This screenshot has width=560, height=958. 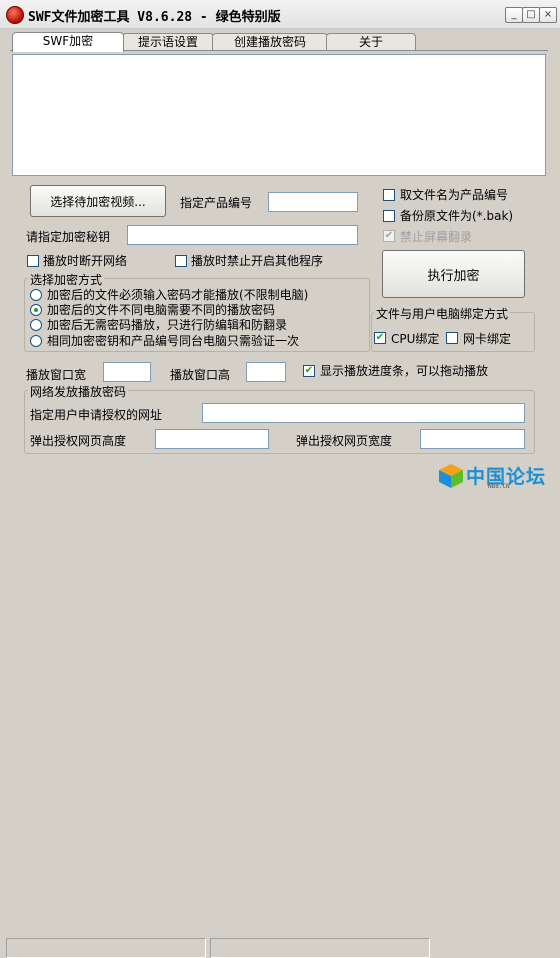 What do you see at coordinates (85, 261) in the screenshot?
I see `disconnect-label: 播放时断开网络` at bounding box center [85, 261].